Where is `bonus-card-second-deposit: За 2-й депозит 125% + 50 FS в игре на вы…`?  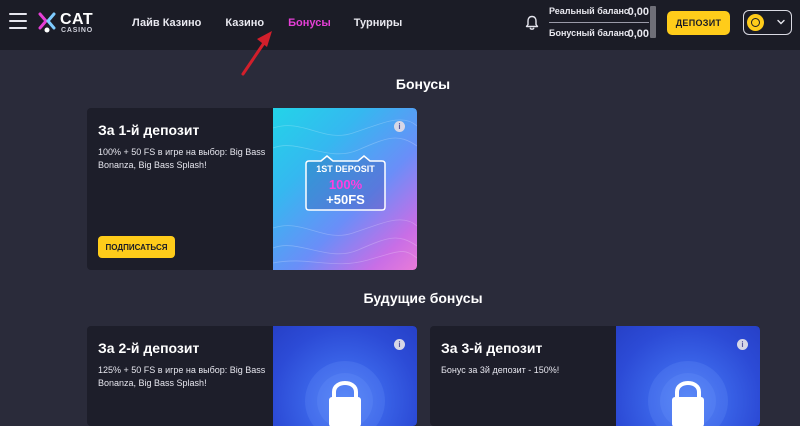
bonus-card-second-deposit: За 2-й депозит 125% + 50 FS в игре на вы… is located at coordinates (252, 376).